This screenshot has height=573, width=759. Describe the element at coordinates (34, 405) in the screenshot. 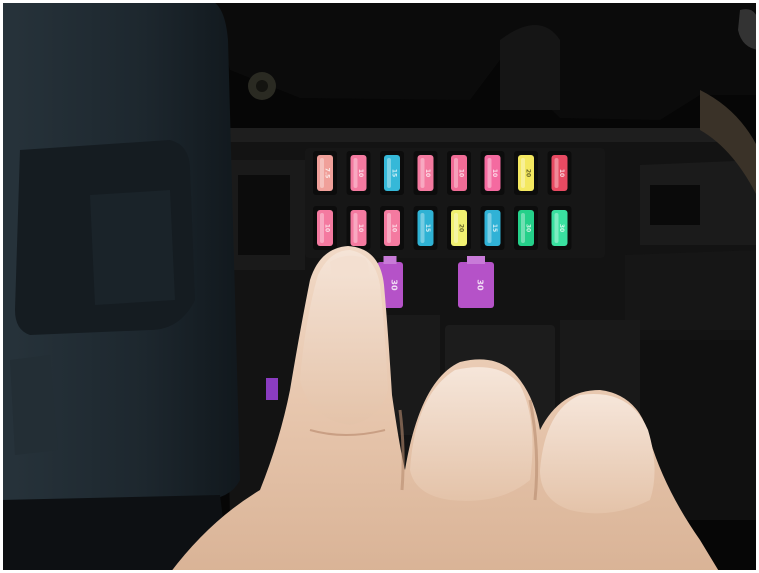

I see `panel-tab` at that location.